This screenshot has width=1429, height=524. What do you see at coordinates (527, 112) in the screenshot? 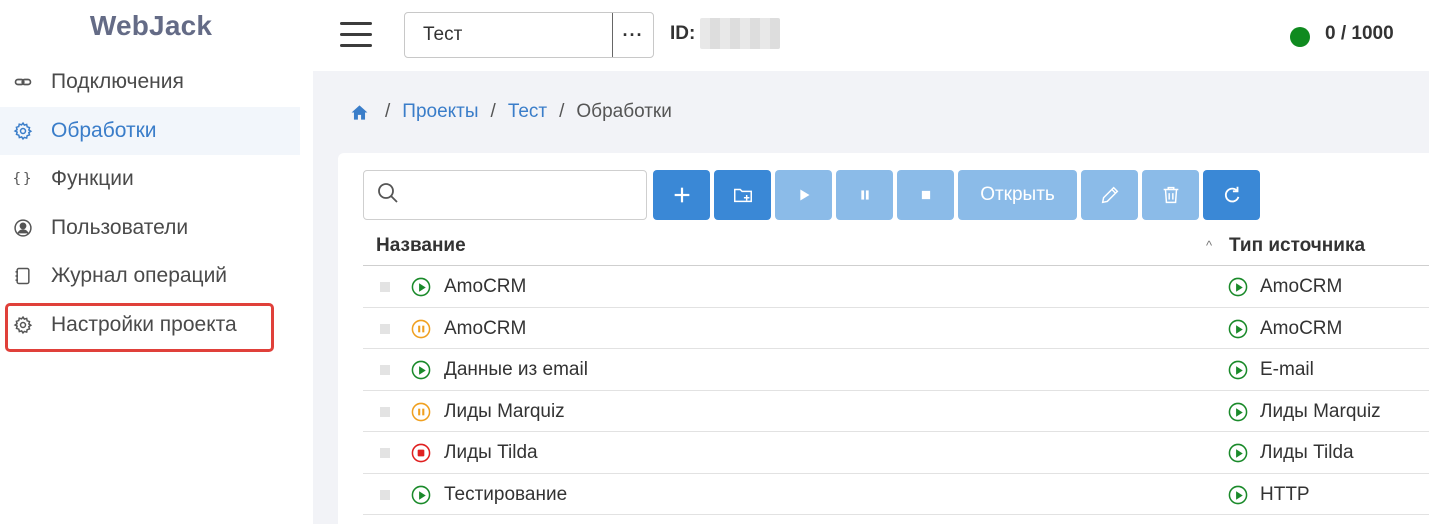
I see `breadcrumb-project: Тест` at bounding box center [527, 112].